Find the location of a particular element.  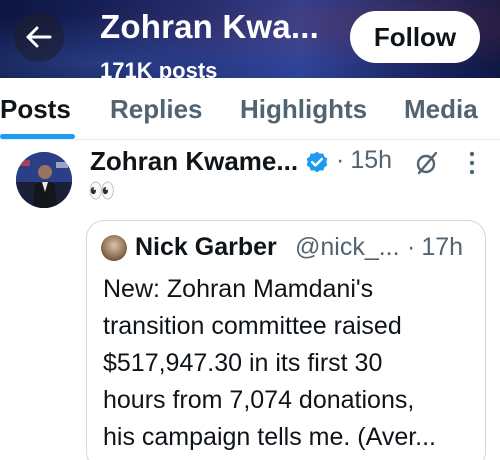

quote-timestamp: · 17h is located at coordinates (435, 247).